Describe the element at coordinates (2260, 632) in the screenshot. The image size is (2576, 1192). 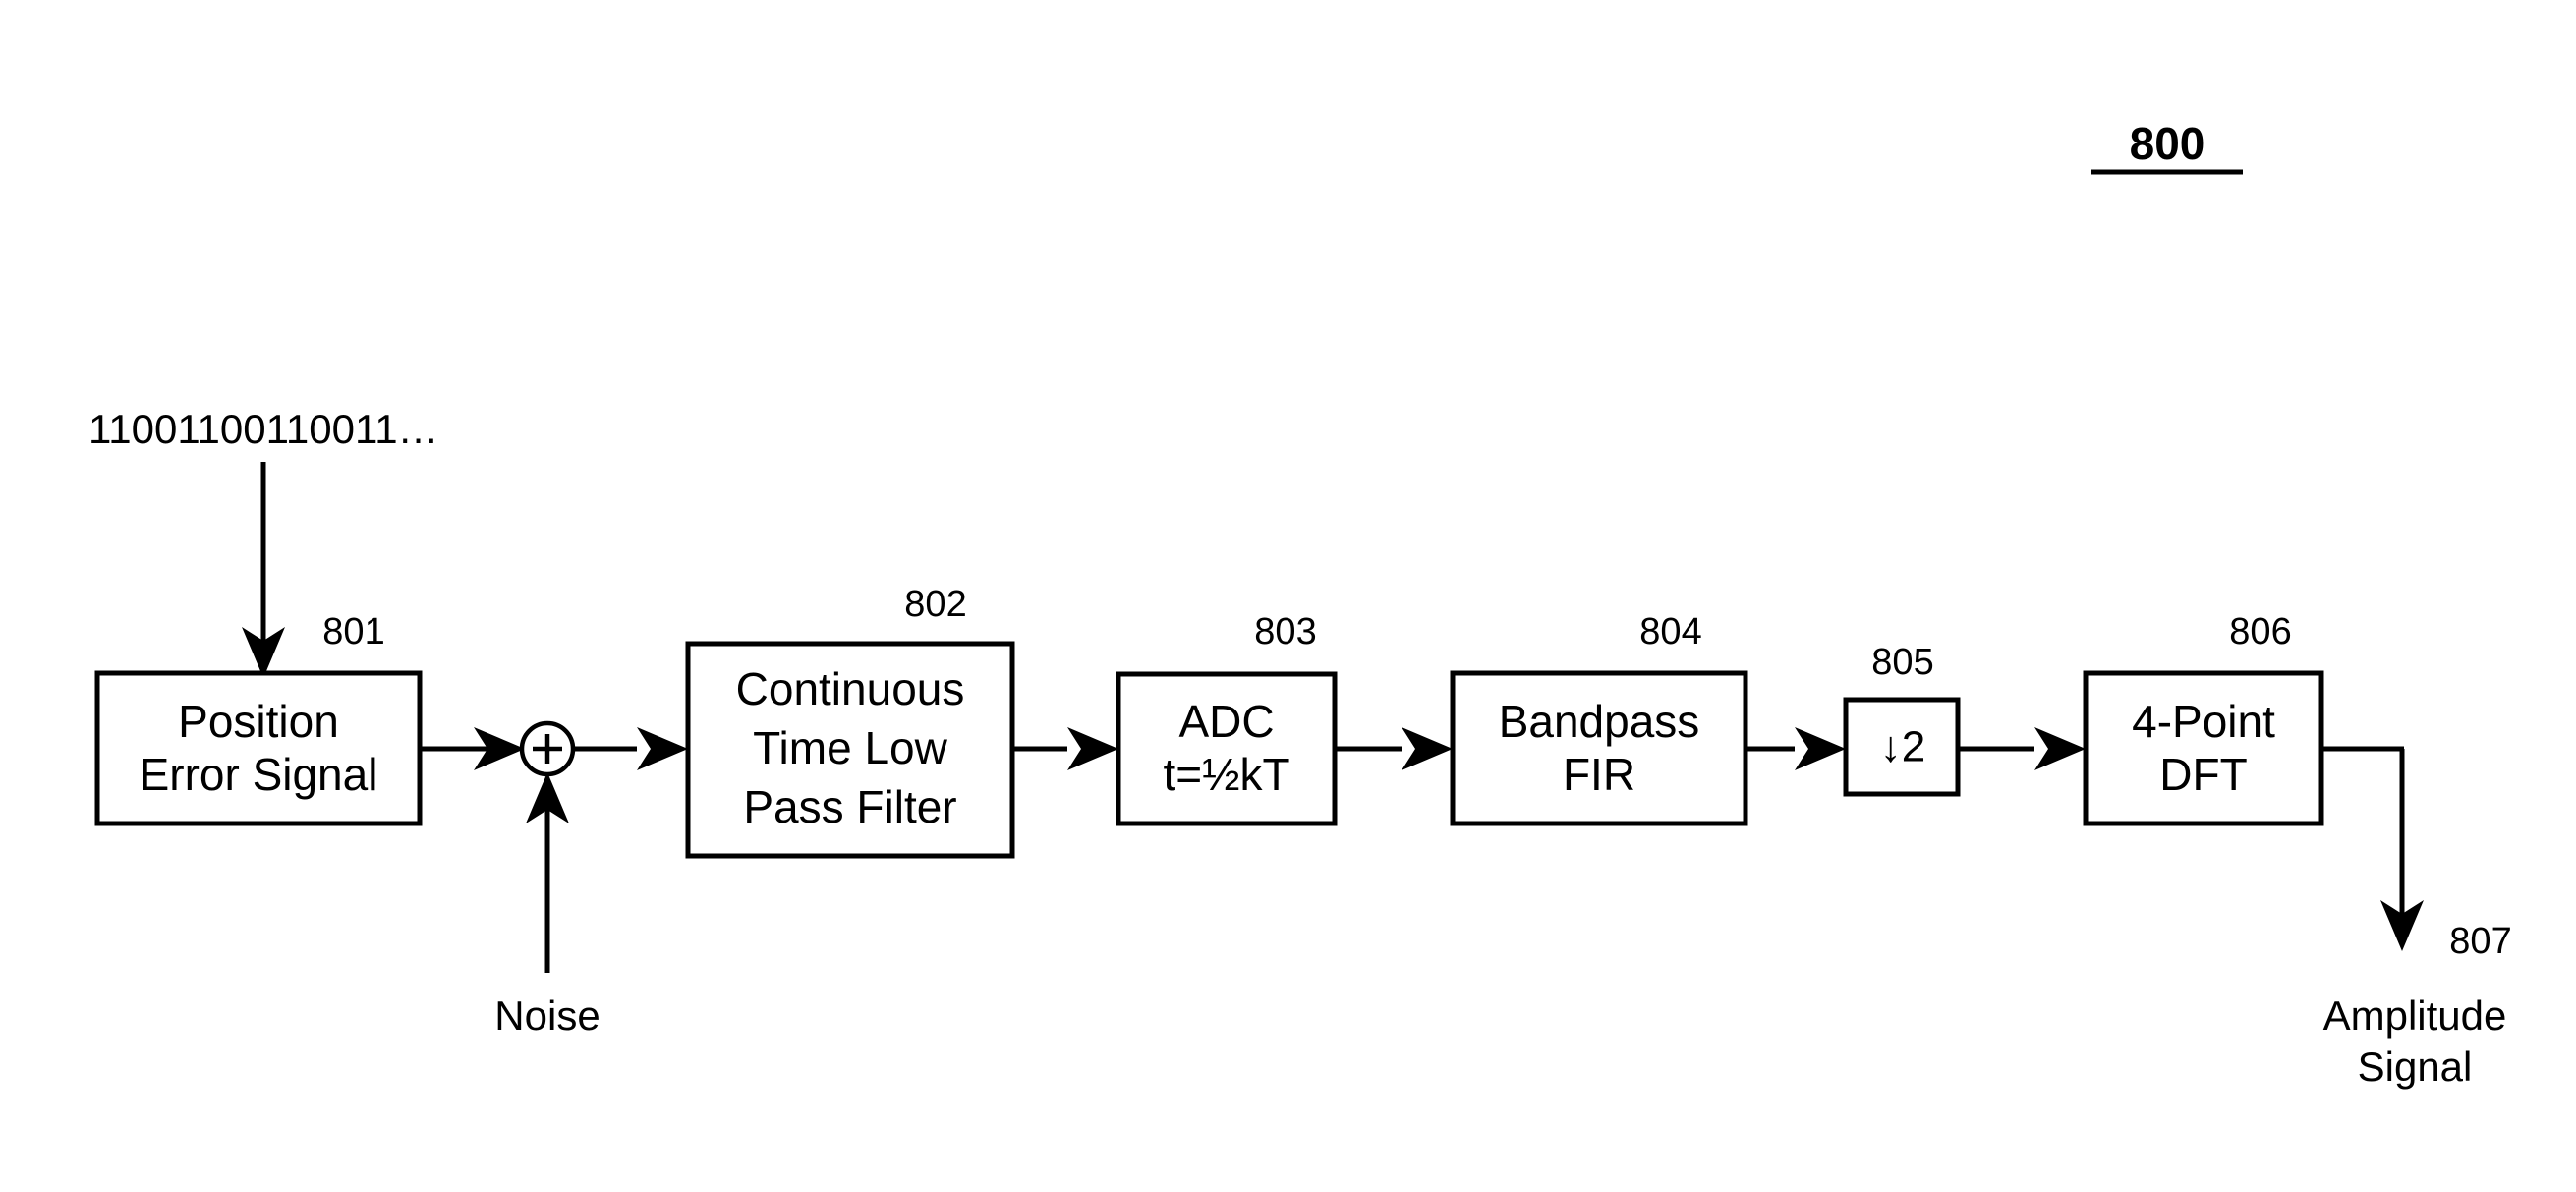
I see `ref-number-806: 806` at that location.